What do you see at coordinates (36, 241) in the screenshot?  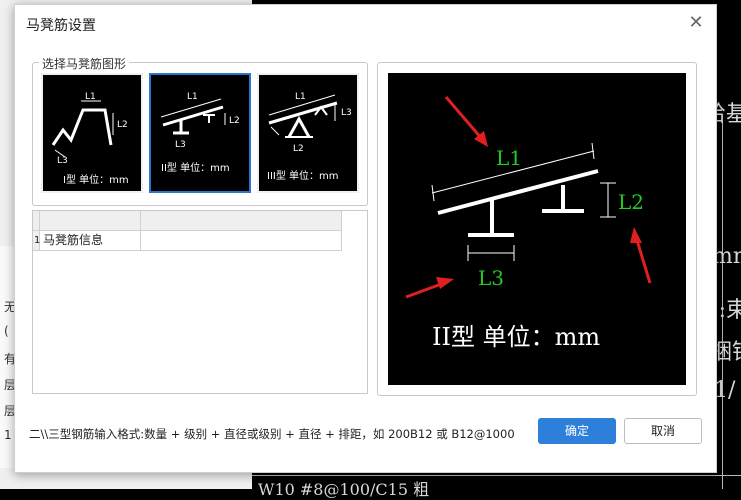 I see `row-index: 1` at bounding box center [36, 241].